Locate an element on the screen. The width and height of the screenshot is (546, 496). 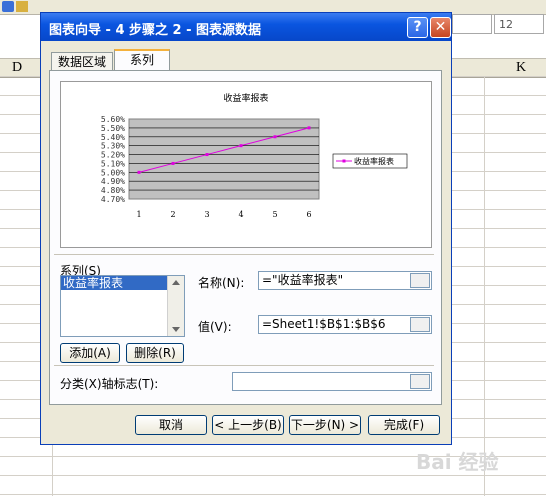
y-tick-label: 5.00% is located at coordinates (113, 172).